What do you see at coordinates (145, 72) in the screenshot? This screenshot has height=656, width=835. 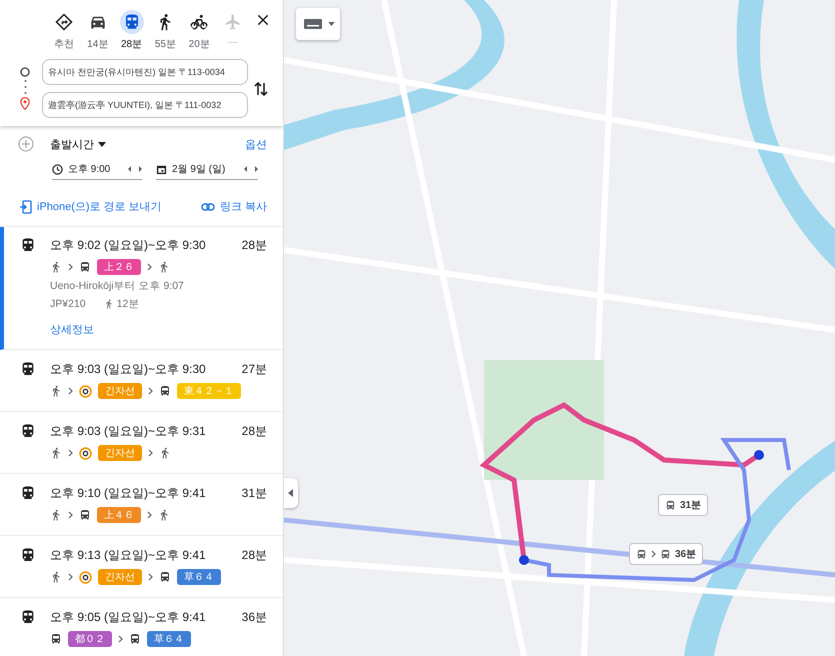 I see `origin-field: 유시마 천만궁(유시마텐진) 일본 〒113-0034` at bounding box center [145, 72].